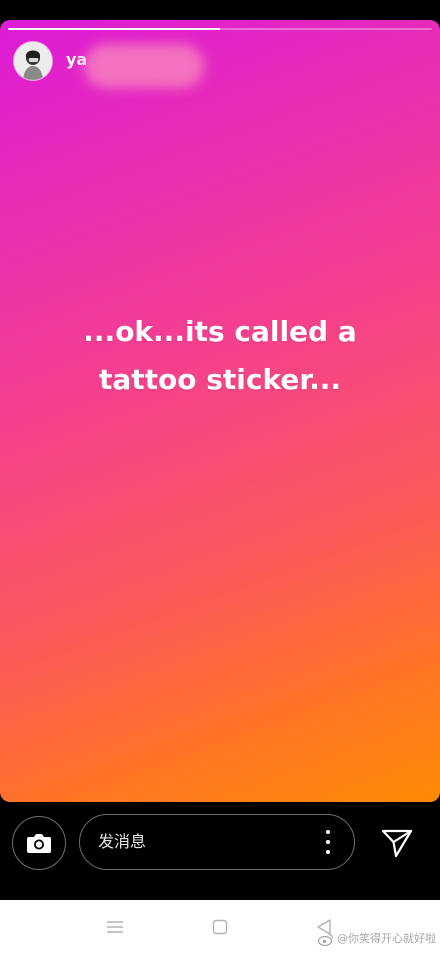 The image size is (440, 954). I want to click on weibo-logo-icon, so click(326, 939).